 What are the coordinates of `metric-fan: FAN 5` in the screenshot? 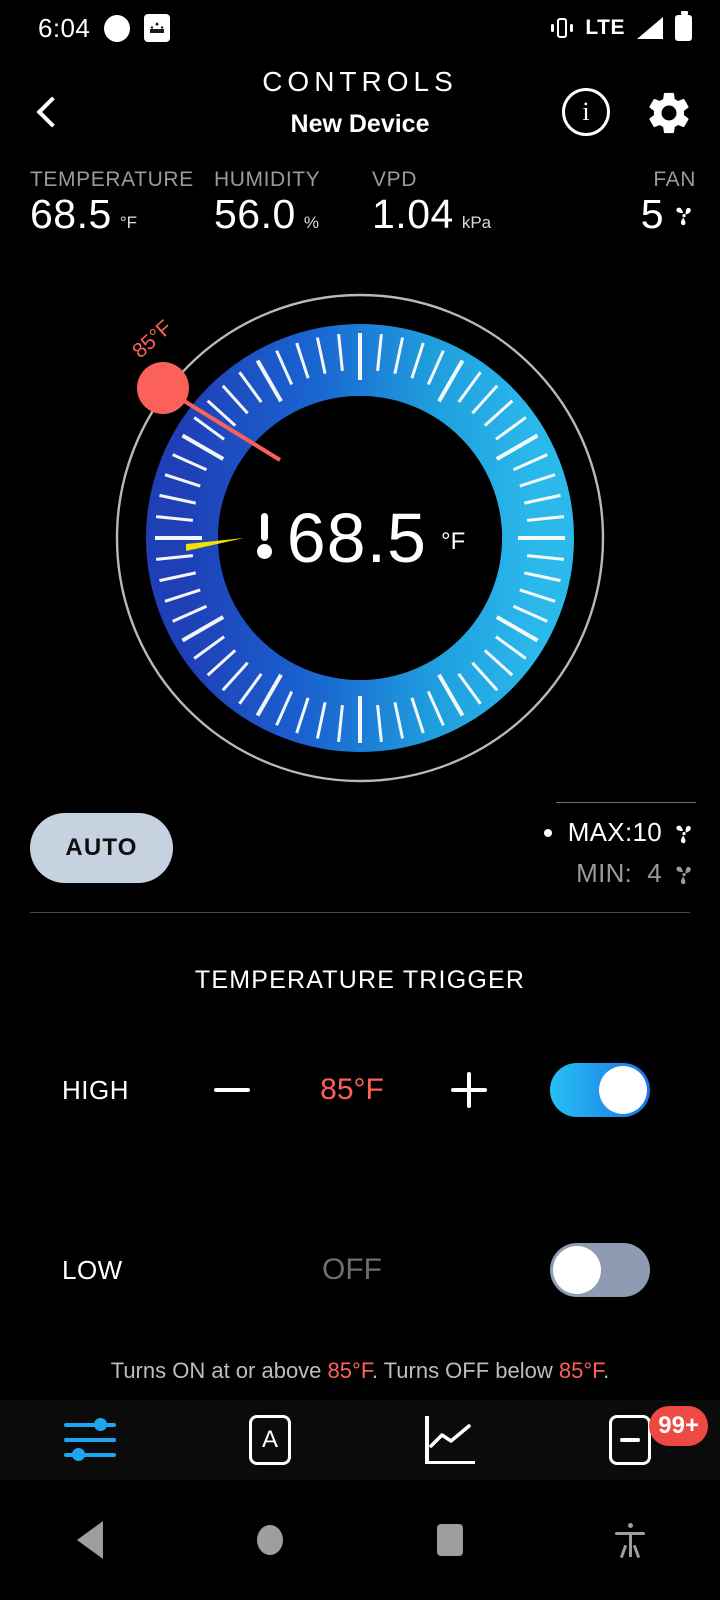 It's located at (668, 201).